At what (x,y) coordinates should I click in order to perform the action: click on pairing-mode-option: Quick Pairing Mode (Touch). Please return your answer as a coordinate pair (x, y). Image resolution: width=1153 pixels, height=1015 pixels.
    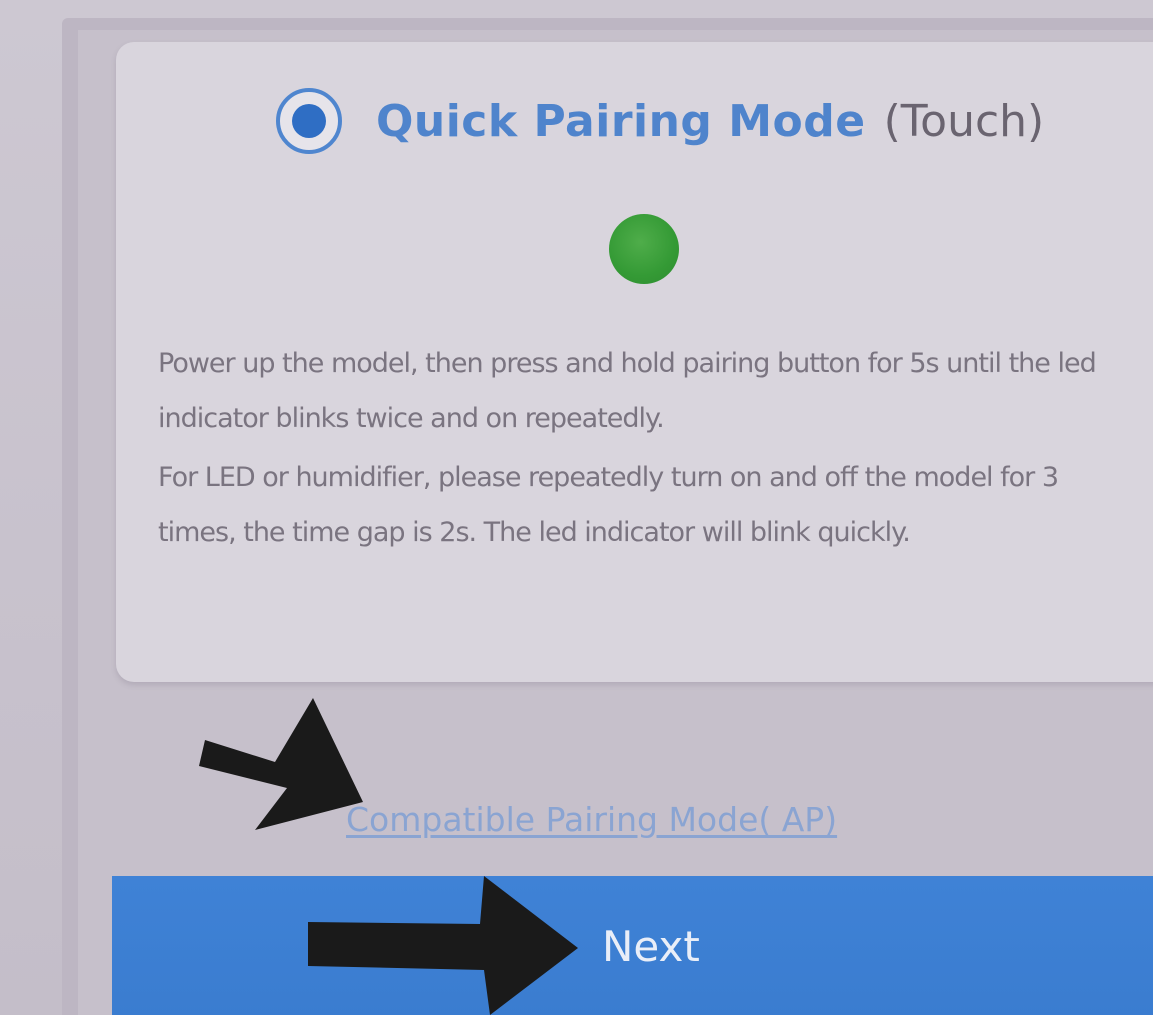
    Looking at the image, I should click on (660, 121).